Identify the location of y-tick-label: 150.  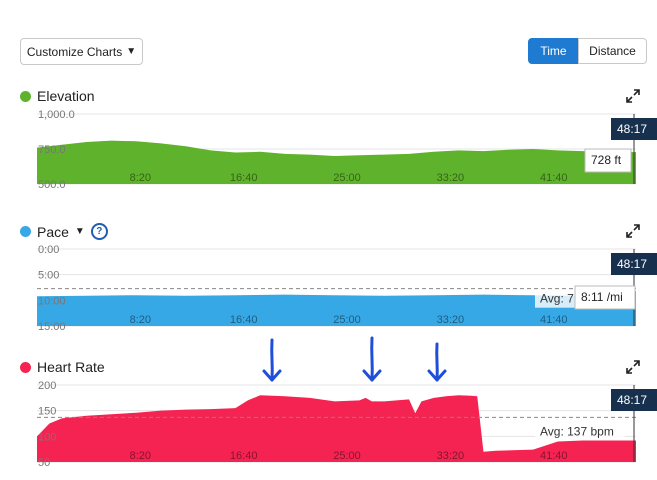
(47, 412).